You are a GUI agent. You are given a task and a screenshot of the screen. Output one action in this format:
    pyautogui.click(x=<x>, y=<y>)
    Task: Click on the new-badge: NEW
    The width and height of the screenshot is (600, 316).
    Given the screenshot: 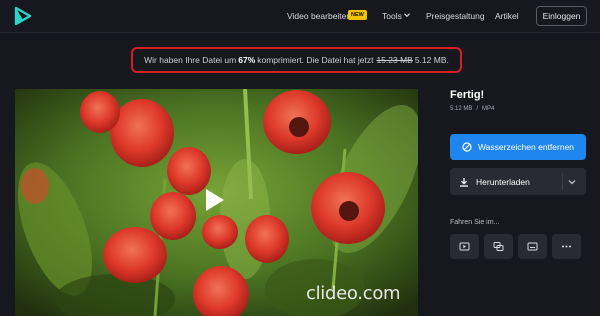 What is the action you would take?
    pyautogui.click(x=357, y=15)
    